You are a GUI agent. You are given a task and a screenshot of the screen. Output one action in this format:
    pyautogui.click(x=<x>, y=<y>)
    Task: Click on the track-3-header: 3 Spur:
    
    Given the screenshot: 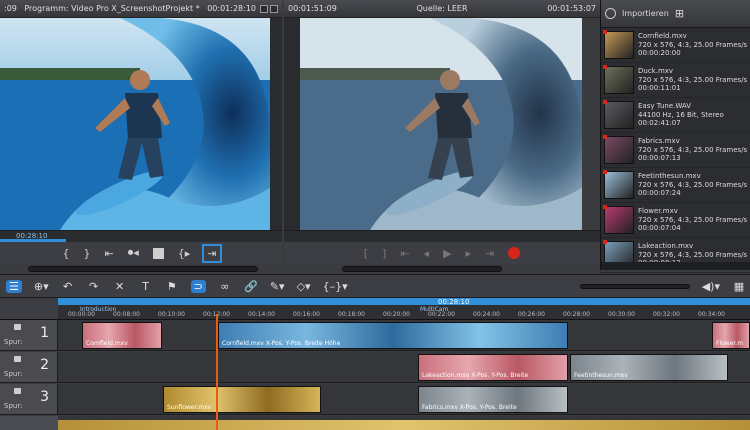 What is the action you would take?
    pyautogui.click(x=29, y=399)
    